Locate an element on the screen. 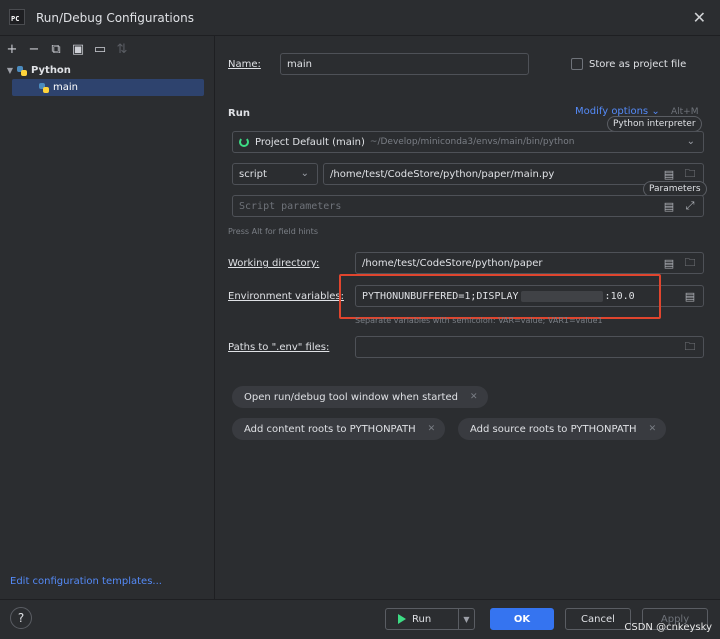 The width and height of the screenshot is (720, 639). run-section-title: Run is located at coordinates (239, 113).